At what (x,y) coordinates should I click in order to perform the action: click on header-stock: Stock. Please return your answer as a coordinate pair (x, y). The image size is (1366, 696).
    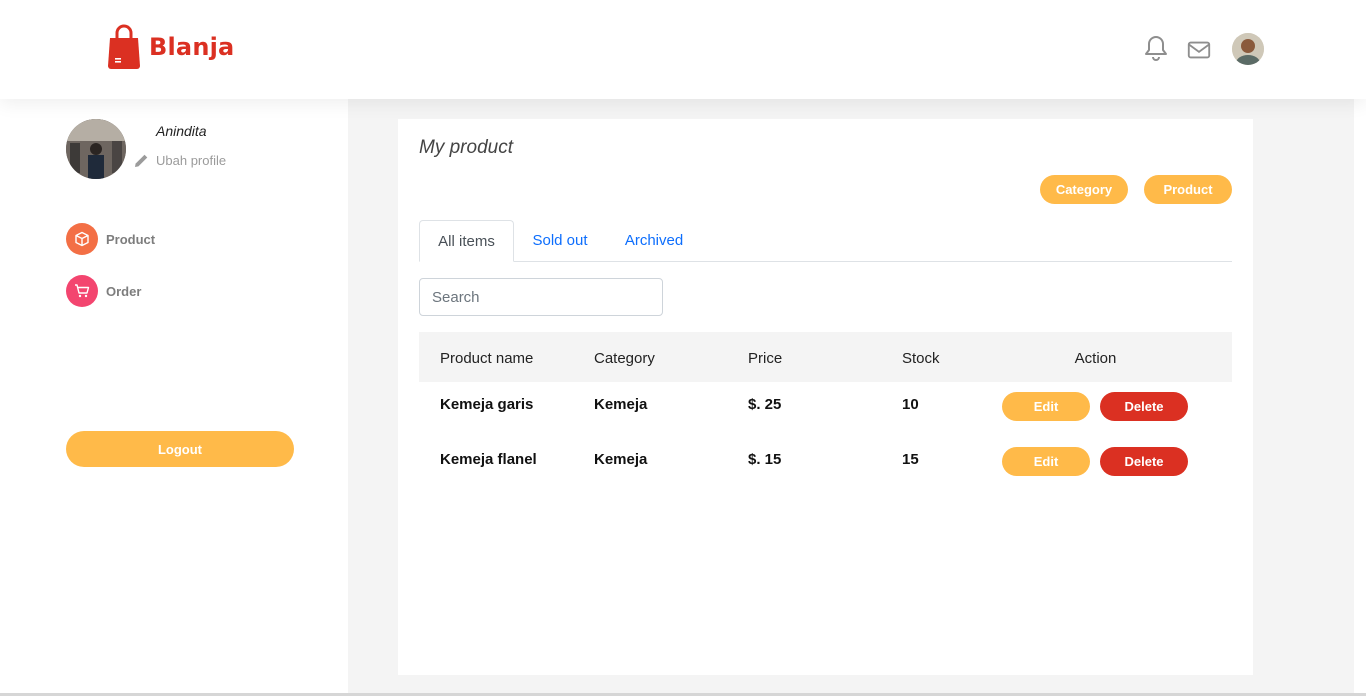
    Looking at the image, I should click on (921, 358).